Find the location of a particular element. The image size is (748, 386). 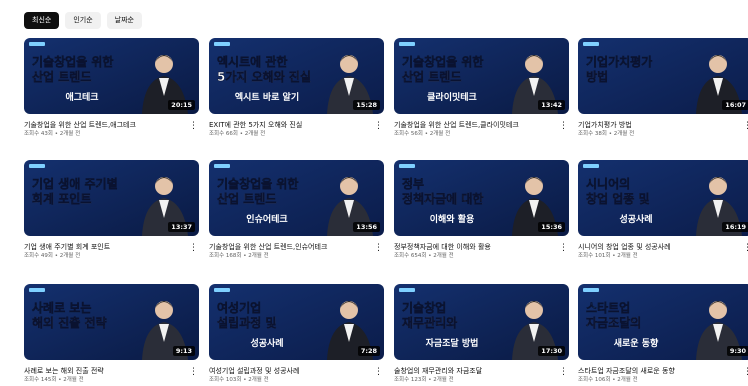

video-title: 기술창업을 위한 산업 트렌드,애그테크 is located at coordinates (105, 125).